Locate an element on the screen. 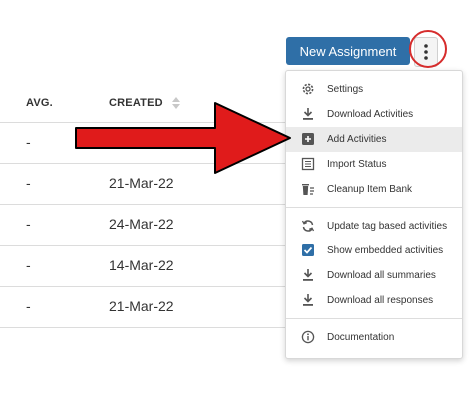 The width and height of the screenshot is (474, 397). menu-item-label: Show embedded activities is located at coordinates (385, 250).